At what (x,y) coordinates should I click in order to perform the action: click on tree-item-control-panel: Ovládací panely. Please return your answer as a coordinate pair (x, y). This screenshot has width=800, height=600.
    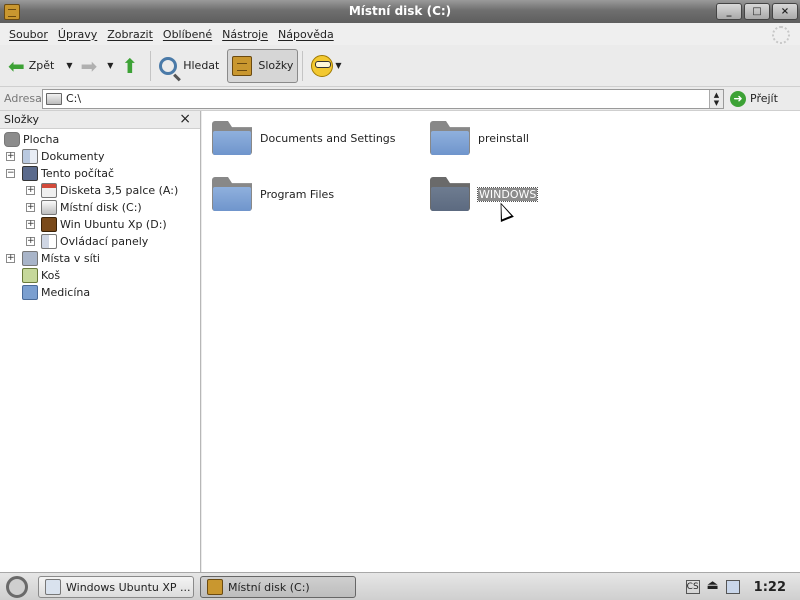
    Looking at the image, I should click on (94, 241).